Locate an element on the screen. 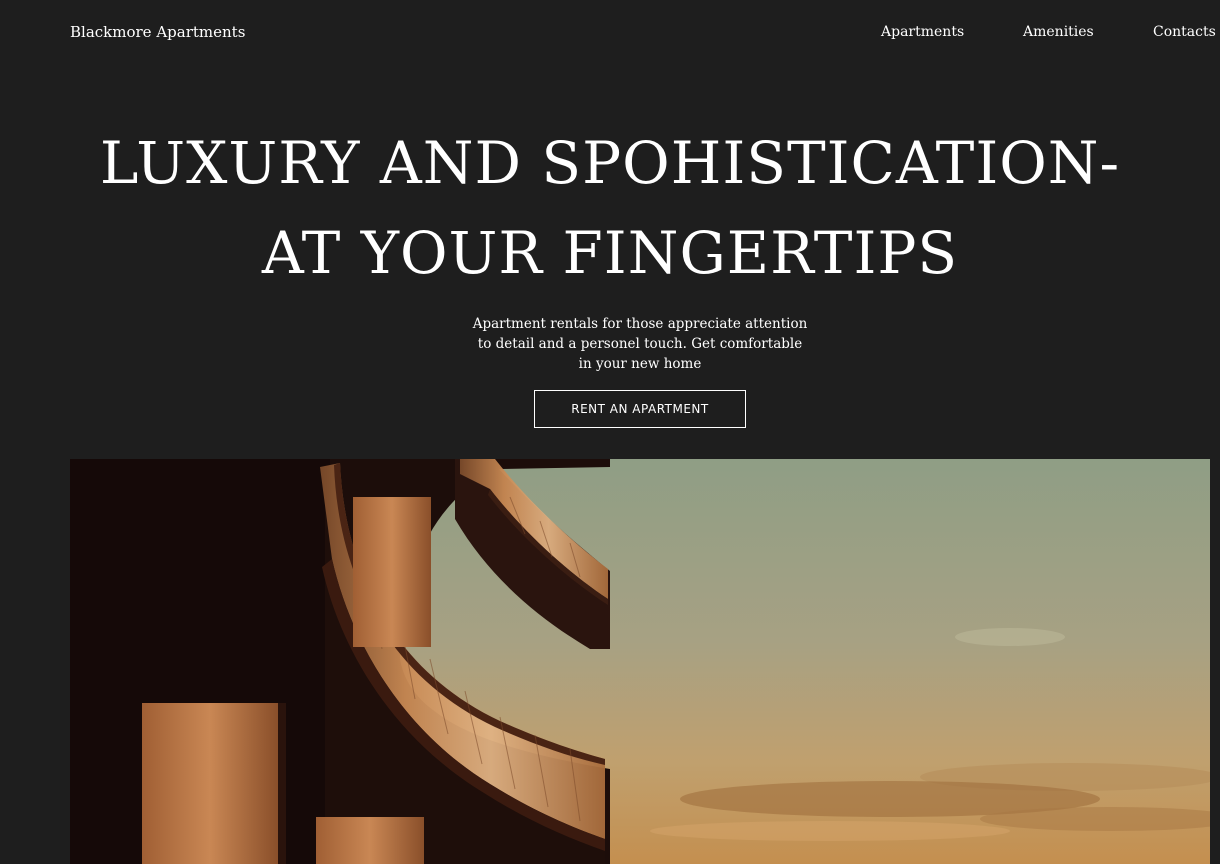  nav-link-contacts: Contacts is located at coordinates (1184, 32).